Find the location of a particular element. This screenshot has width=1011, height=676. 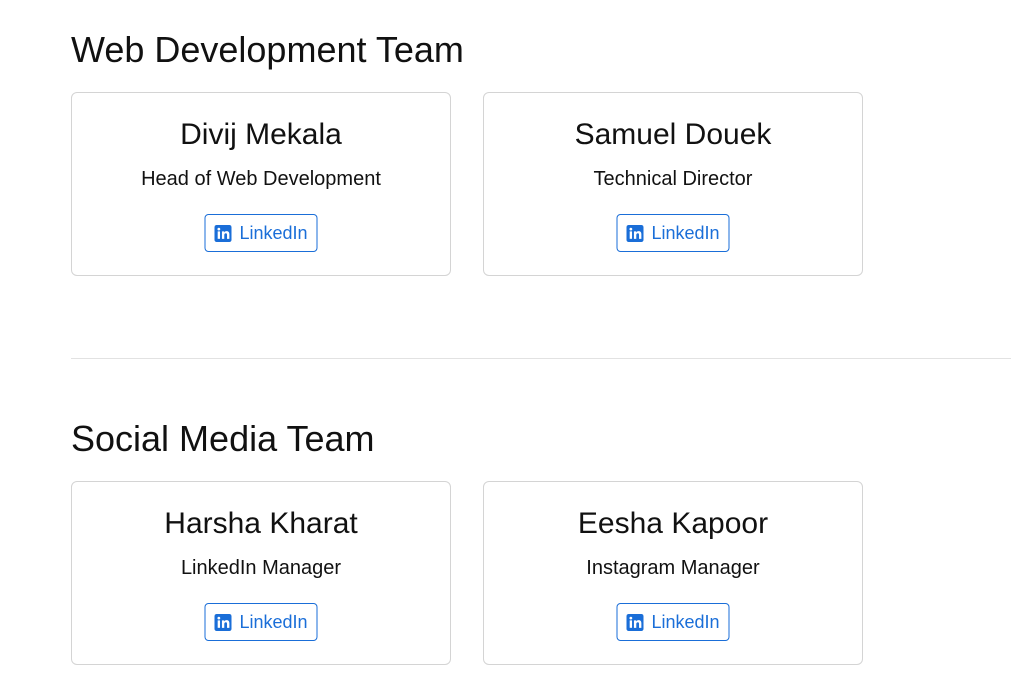

section-title: Social Media Team is located at coordinates (223, 438).